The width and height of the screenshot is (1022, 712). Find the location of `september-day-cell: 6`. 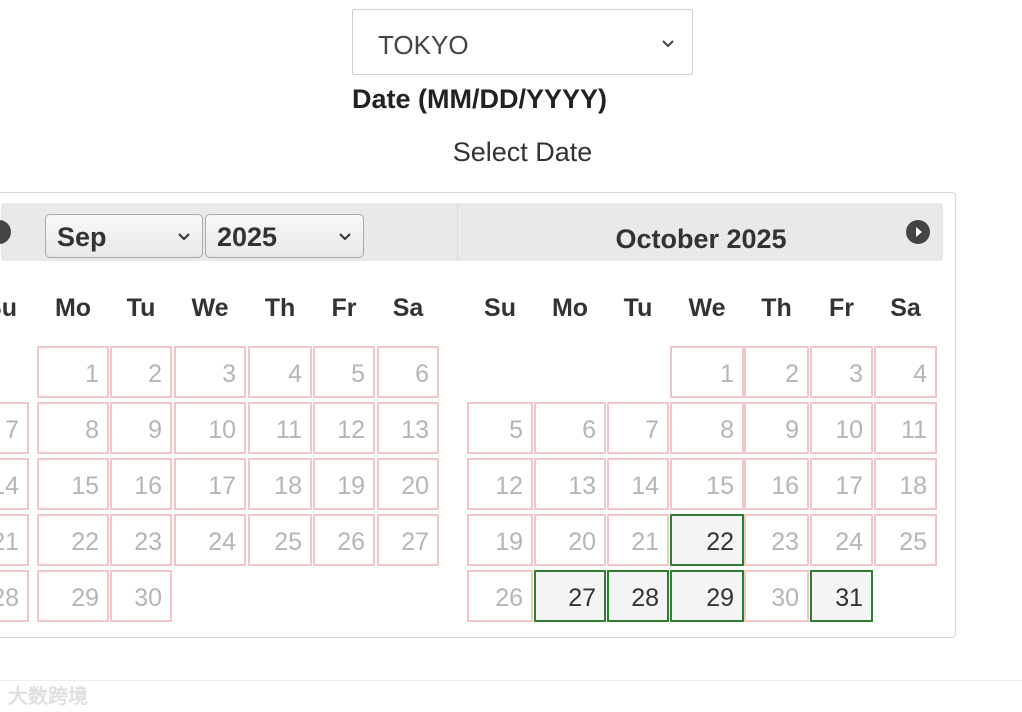

september-day-cell: 6 is located at coordinates (408, 372).